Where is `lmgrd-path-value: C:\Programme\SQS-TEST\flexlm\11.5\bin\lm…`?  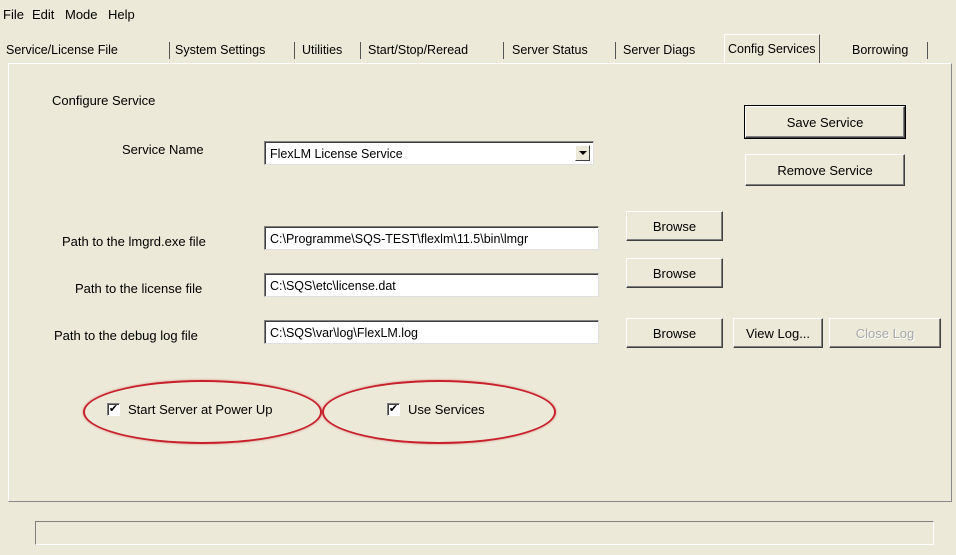 lmgrd-path-value: C:\Programme\SQS-TEST\flexlm\11.5\bin\lm… is located at coordinates (399, 239).